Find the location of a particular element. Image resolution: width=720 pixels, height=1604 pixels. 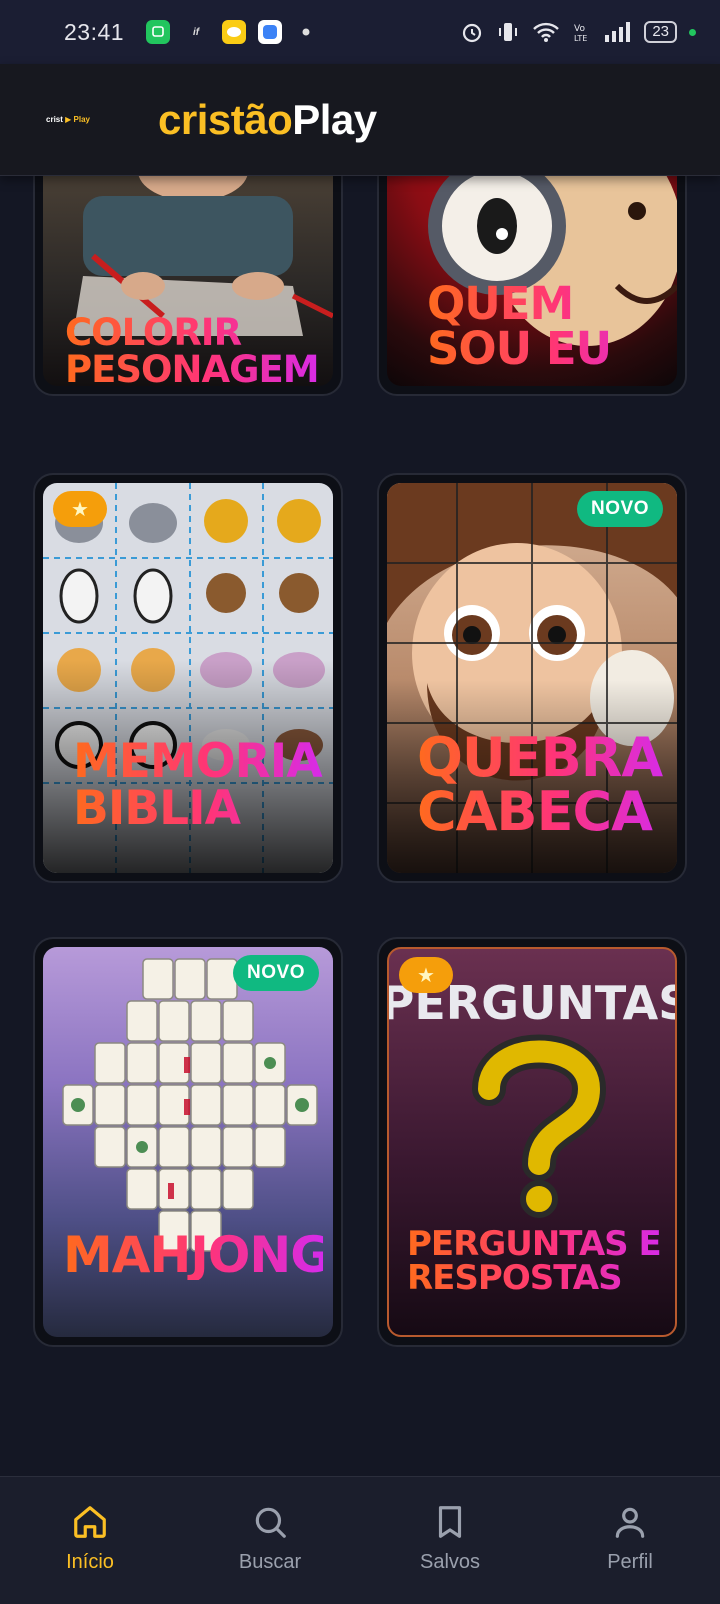

ifood-icon: if is located at coordinates (196, 32).